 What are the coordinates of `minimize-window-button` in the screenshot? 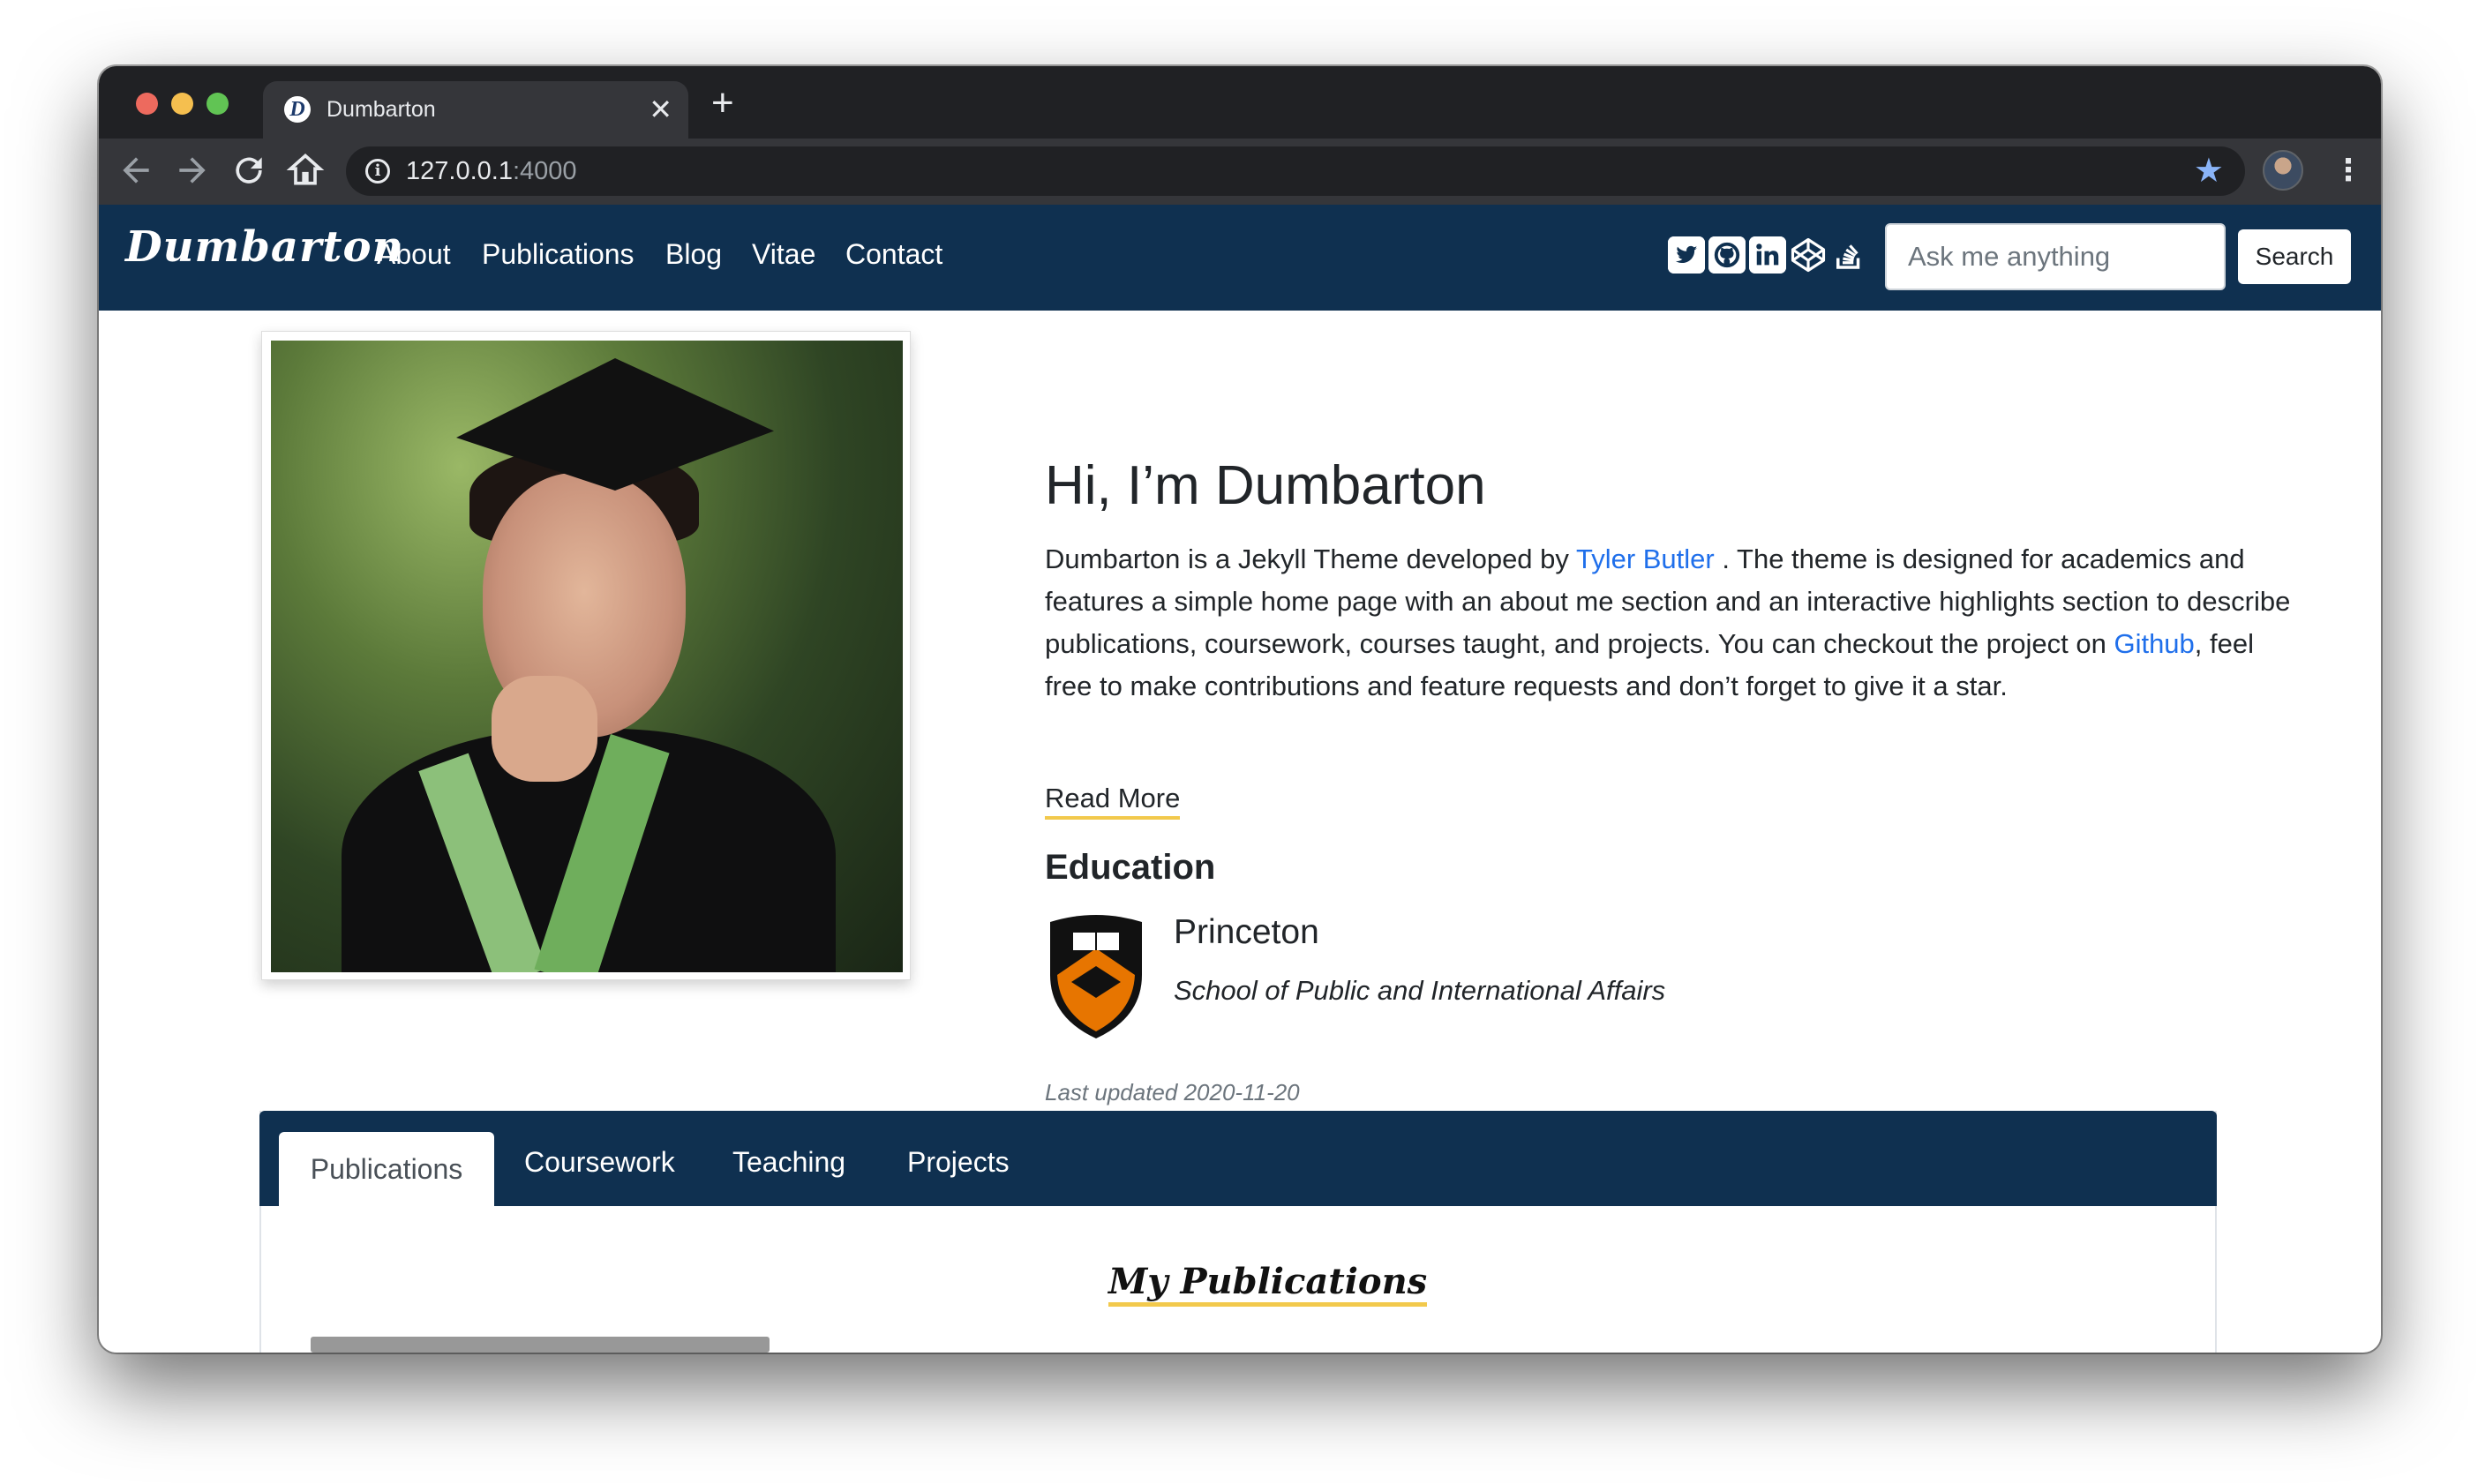 It's located at (182, 104).